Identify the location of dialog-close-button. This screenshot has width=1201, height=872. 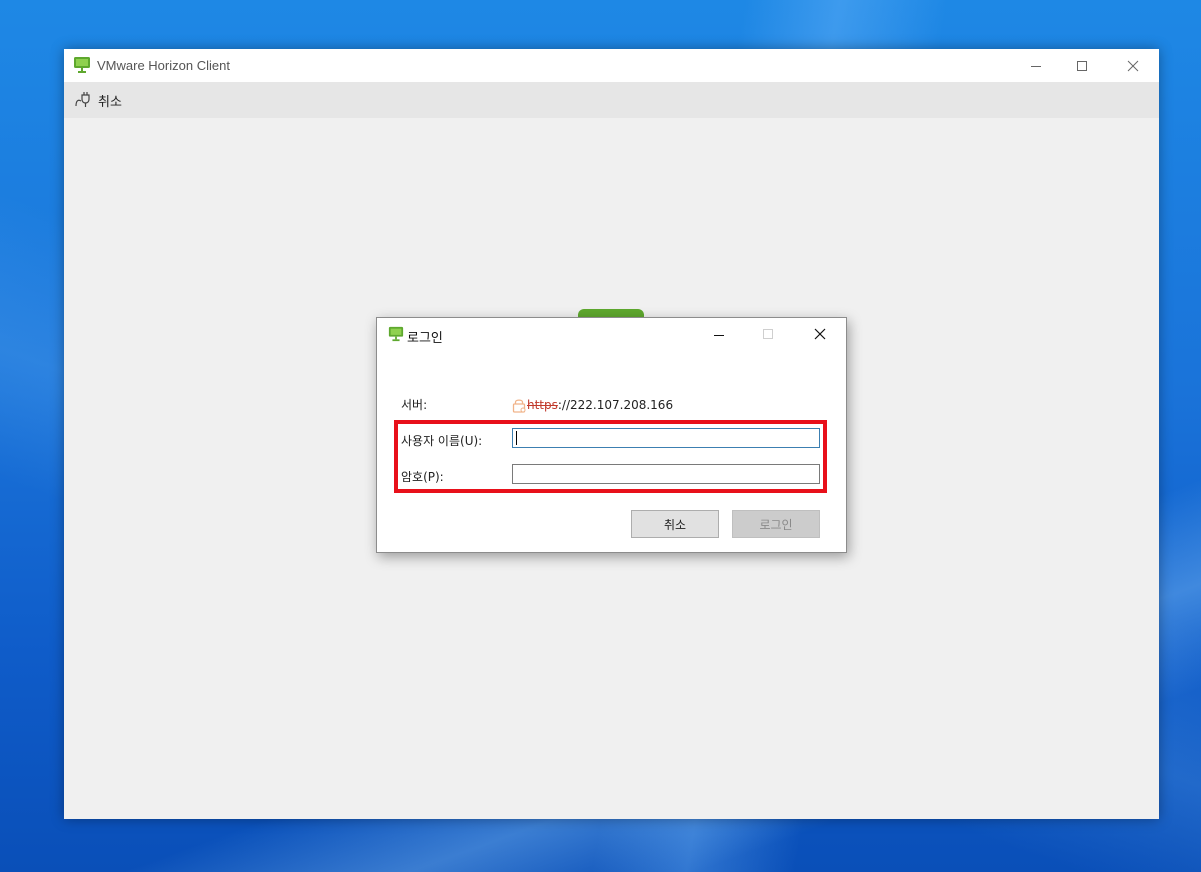
(820, 334).